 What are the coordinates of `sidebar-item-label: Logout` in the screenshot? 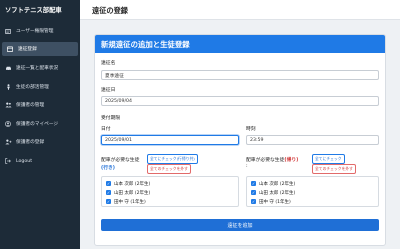 It's located at (24, 161).